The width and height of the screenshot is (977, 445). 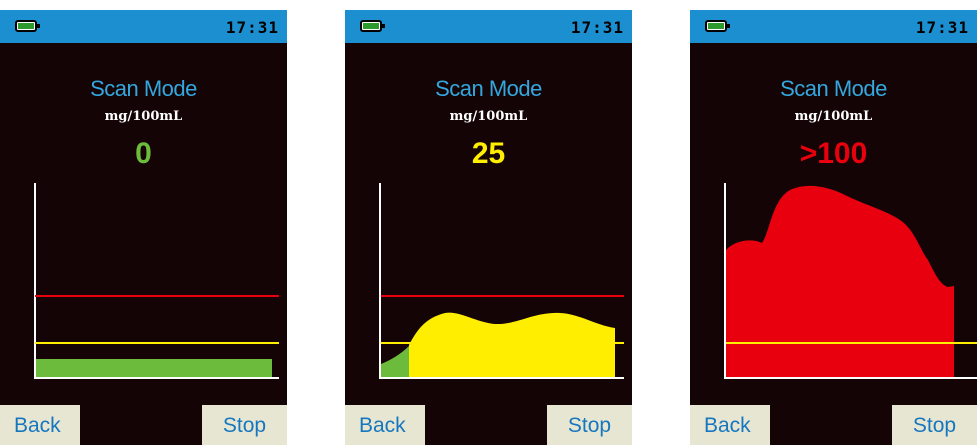 I want to click on signal-area-red, so click(x=840, y=281).